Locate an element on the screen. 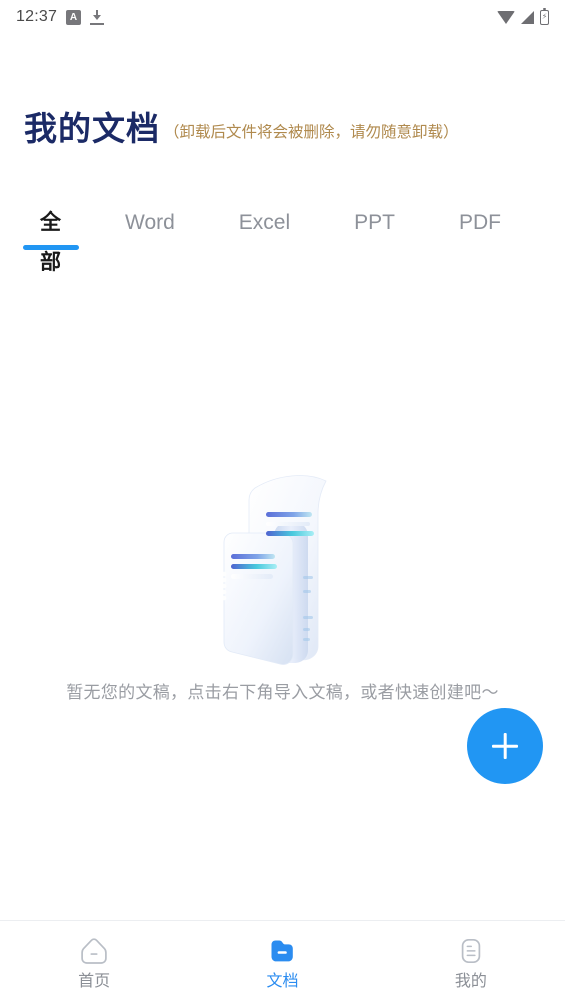 The width and height of the screenshot is (565, 1004). page-header: 我的文档 （卸载后文件将会被删除，请勿随意卸载） is located at coordinates (284, 128).